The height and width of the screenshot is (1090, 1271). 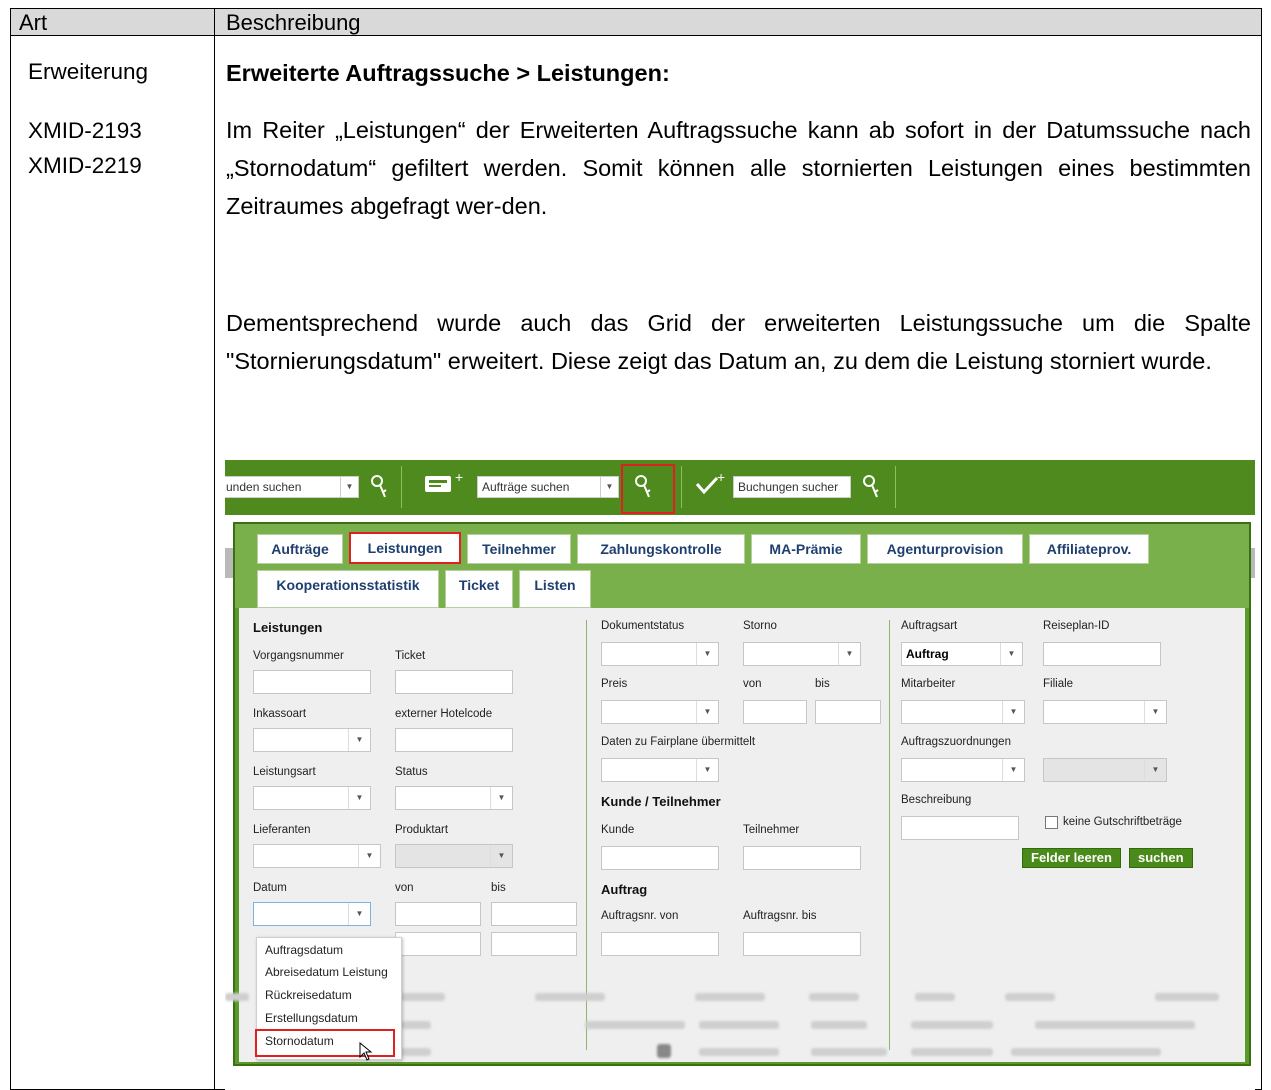 I want to click on label-auftragszuordnungen: Auftragszuordnungen, so click(x=956, y=742).